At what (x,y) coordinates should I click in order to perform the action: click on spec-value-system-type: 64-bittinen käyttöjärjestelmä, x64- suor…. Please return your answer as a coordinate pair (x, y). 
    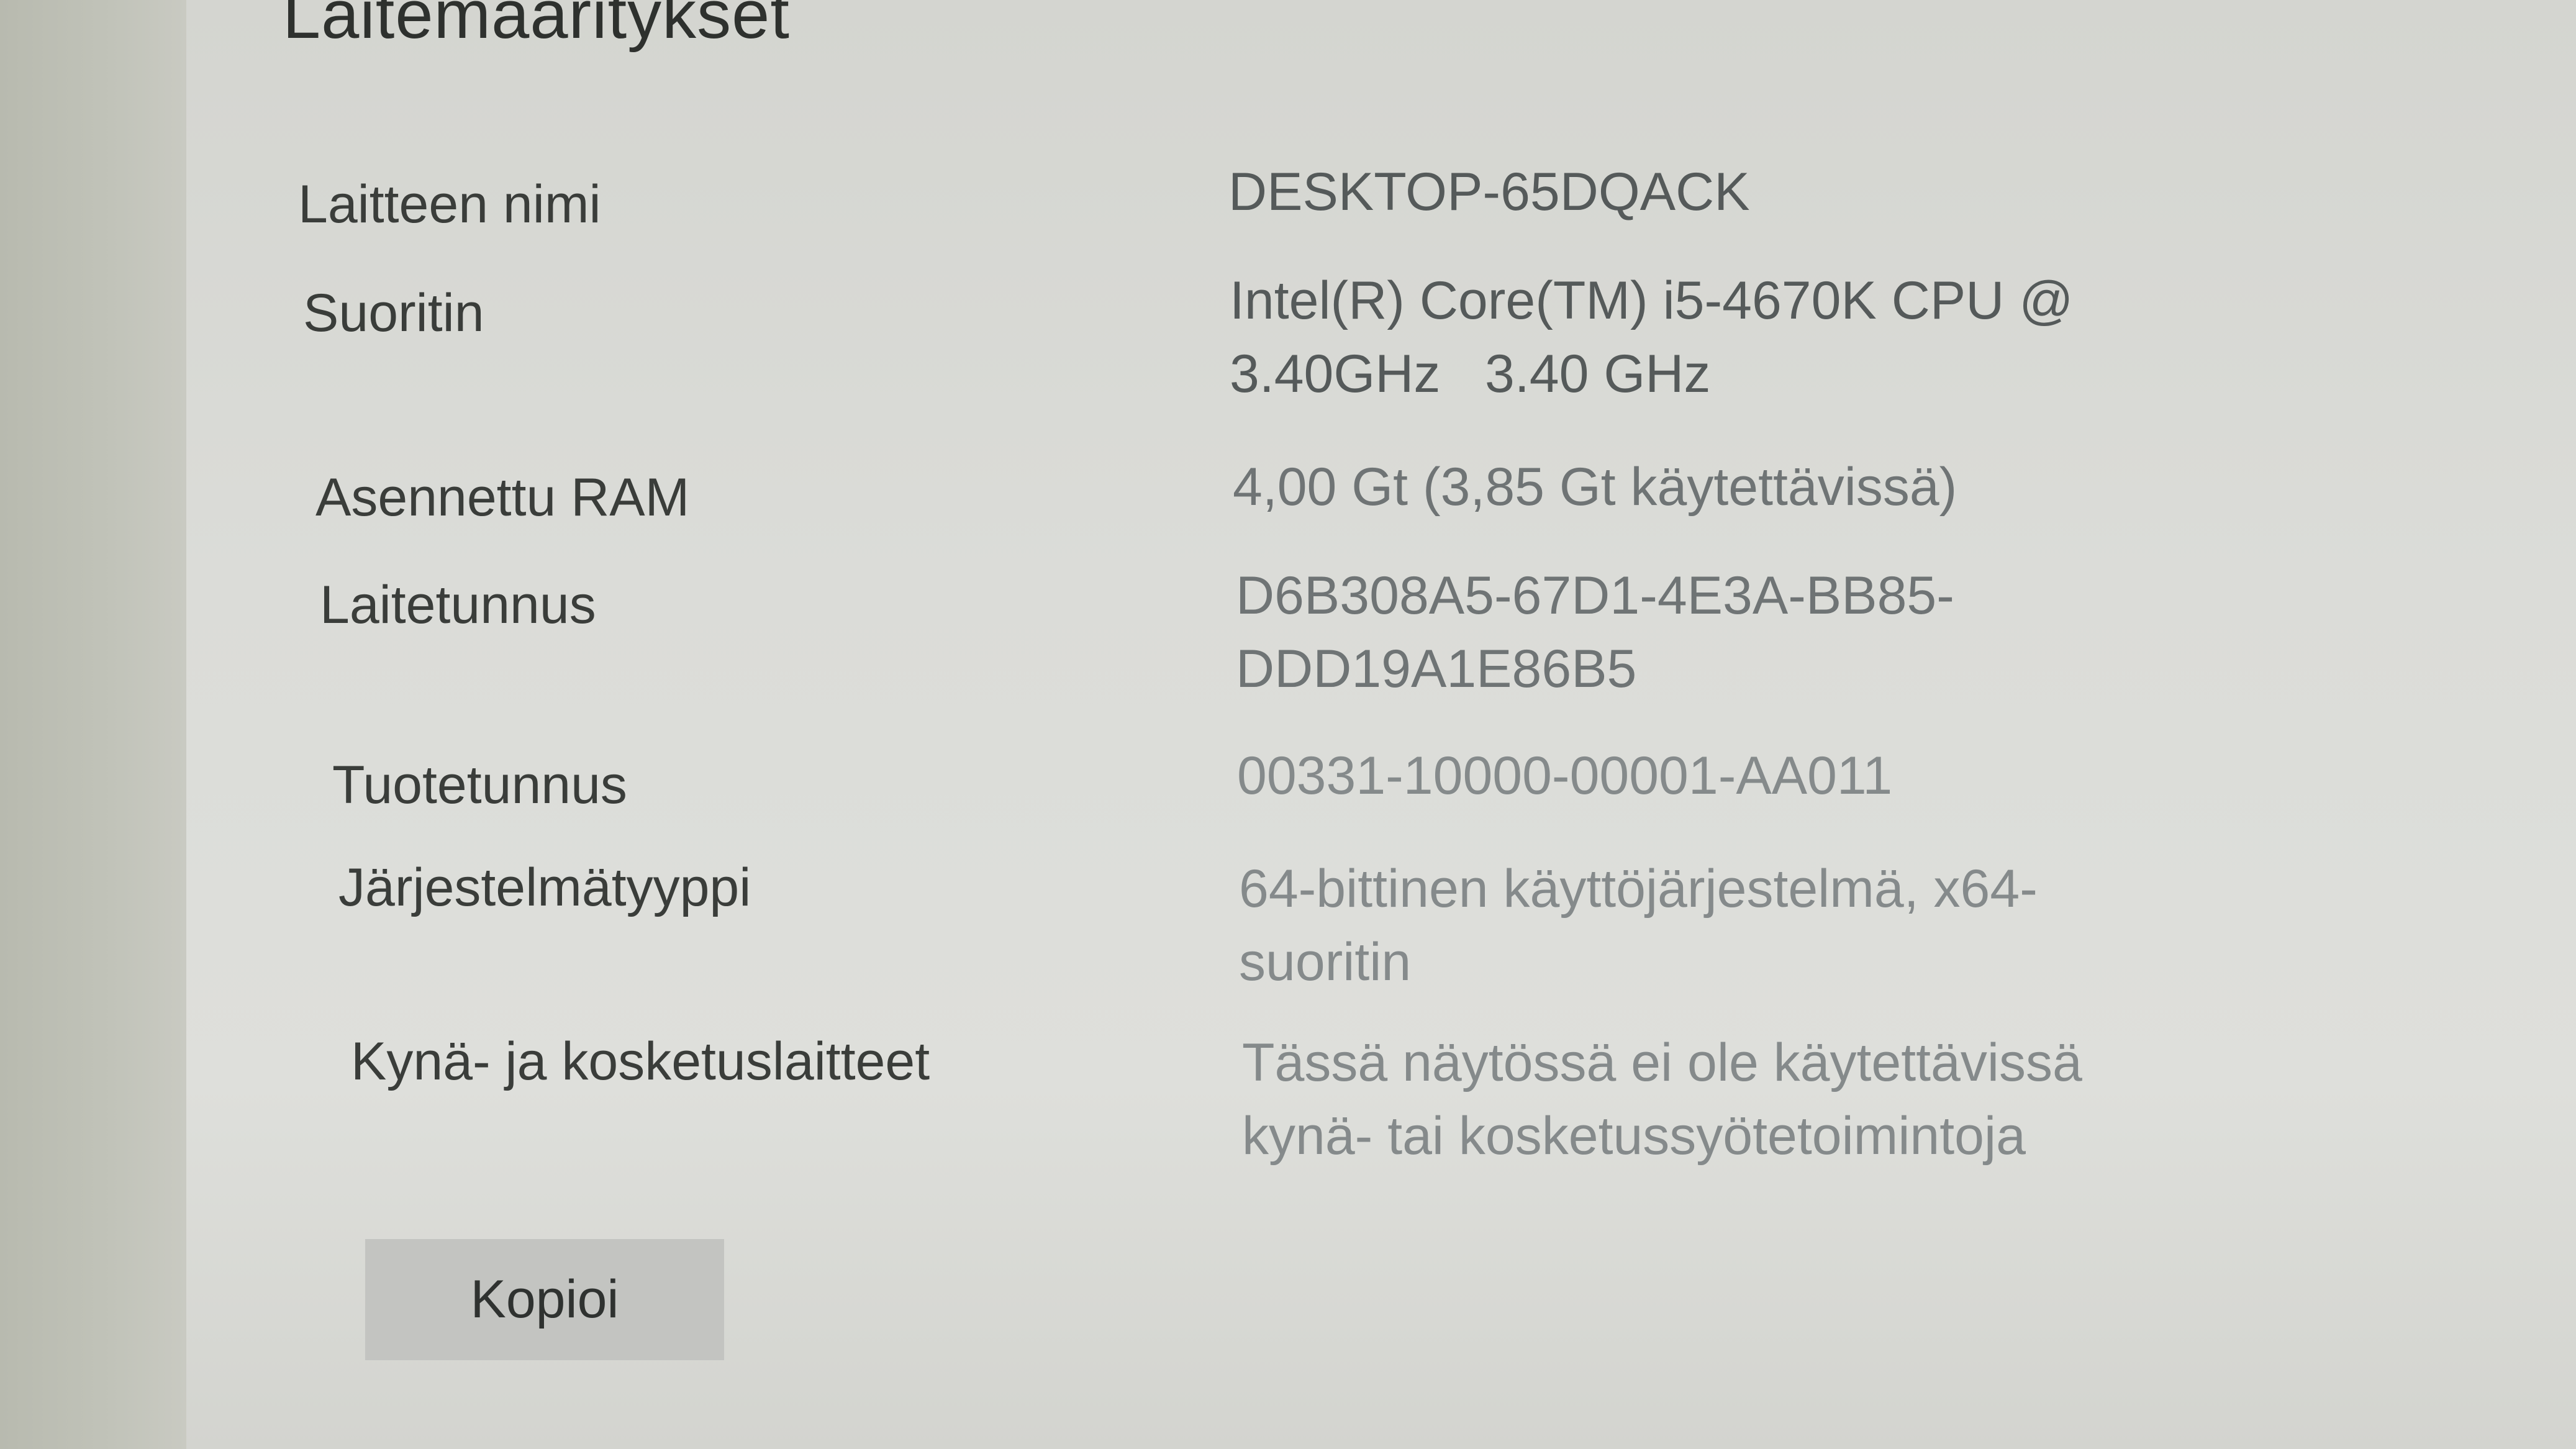
    Looking at the image, I should click on (1638, 925).